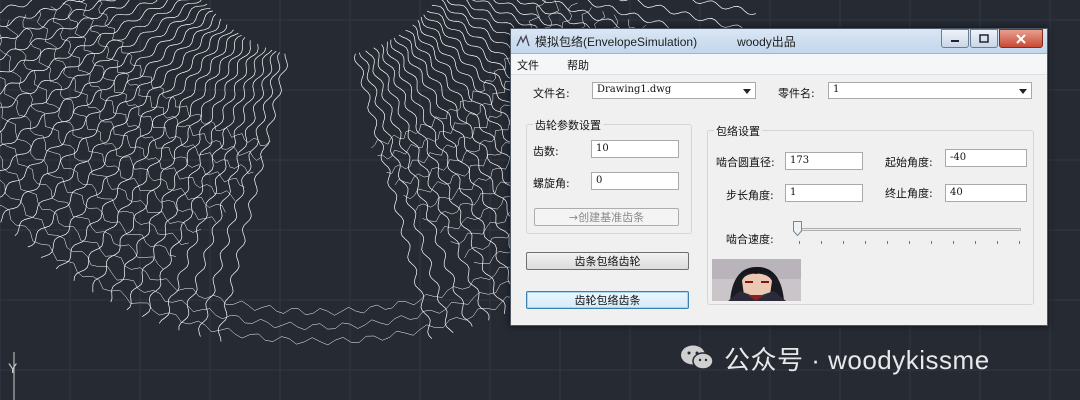 This screenshot has height=400, width=1080. What do you see at coordinates (745, 162) in the screenshot?
I see `mesh-diameter-label: 啮合圆直径:` at bounding box center [745, 162].